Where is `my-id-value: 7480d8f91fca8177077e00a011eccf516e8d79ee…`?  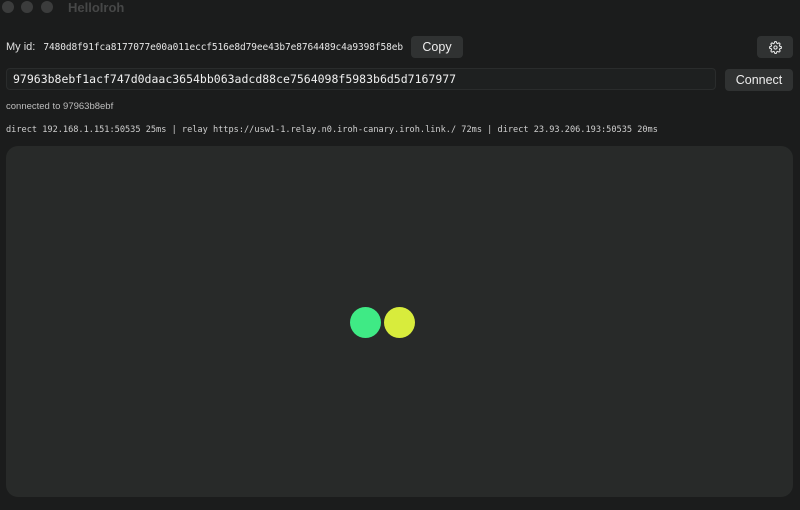 my-id-value: 7480d8f91fca8177077e00a011eccf516e8d79ee… is located at coordinates (223, 47).